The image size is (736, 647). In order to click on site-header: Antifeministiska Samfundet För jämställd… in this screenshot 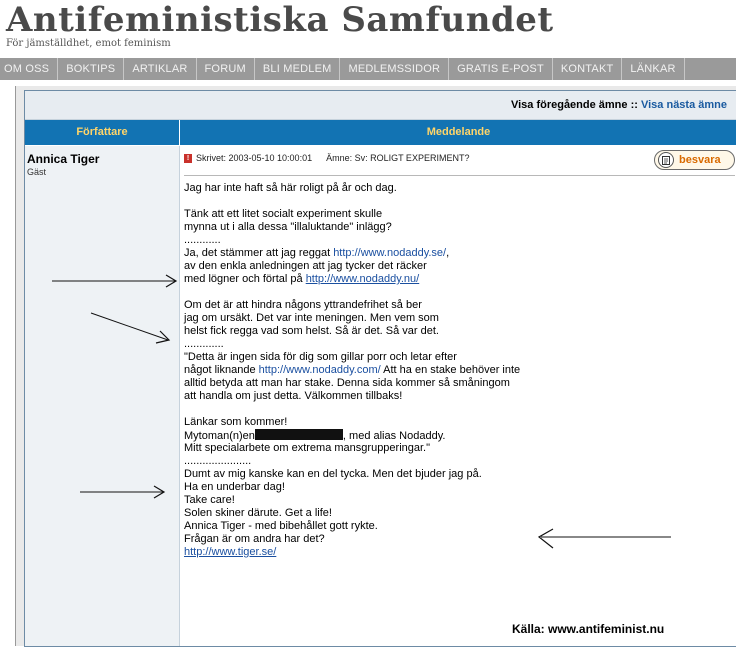, I will do `click(368, 29)`.